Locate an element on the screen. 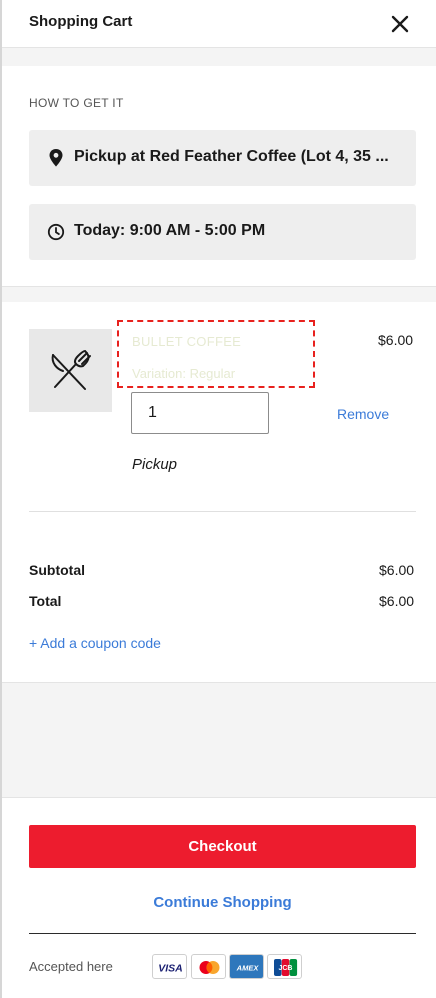 This screenshot has height=998, width=436. quantity-input is located at coordinates (200, 413).